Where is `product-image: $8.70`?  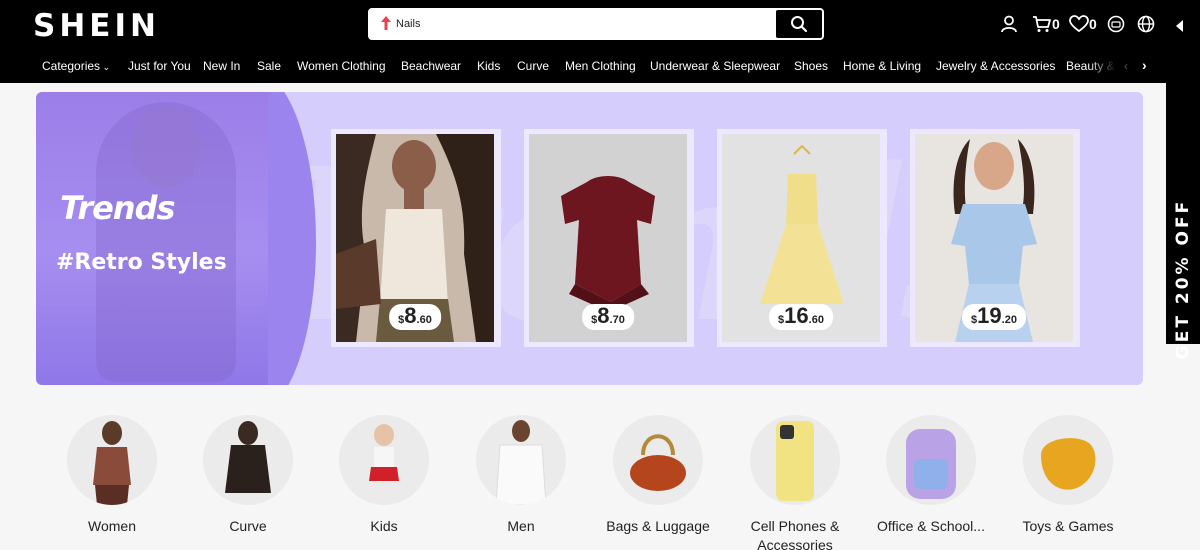
product-image: $8.70 is located at coordinates (608, 238).